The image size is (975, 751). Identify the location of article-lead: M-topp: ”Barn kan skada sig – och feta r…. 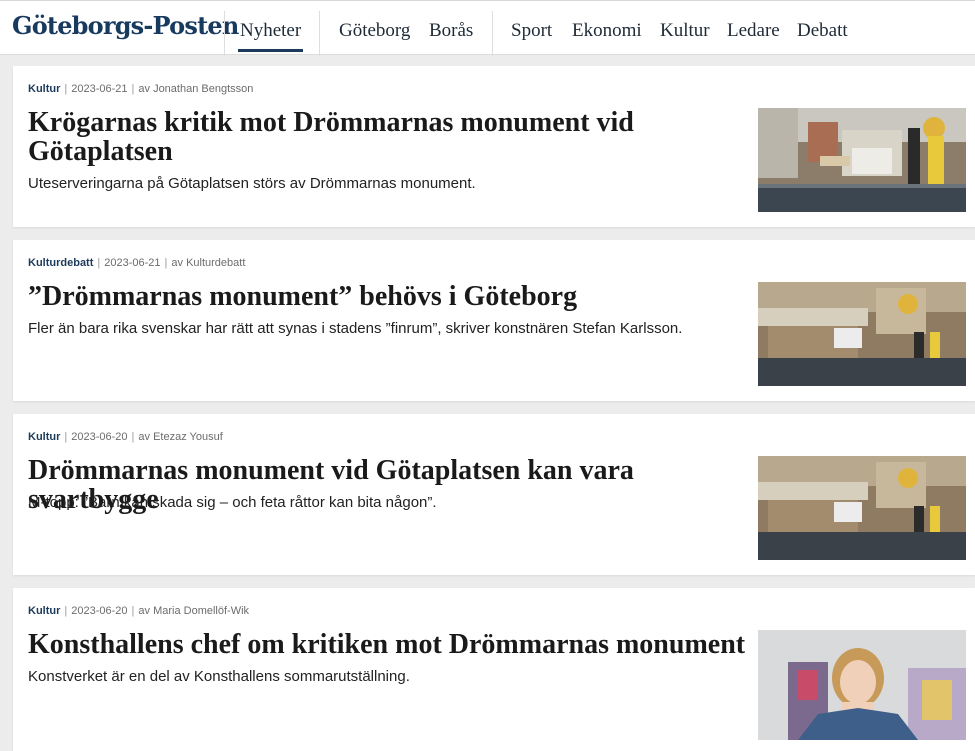
(232, 502).